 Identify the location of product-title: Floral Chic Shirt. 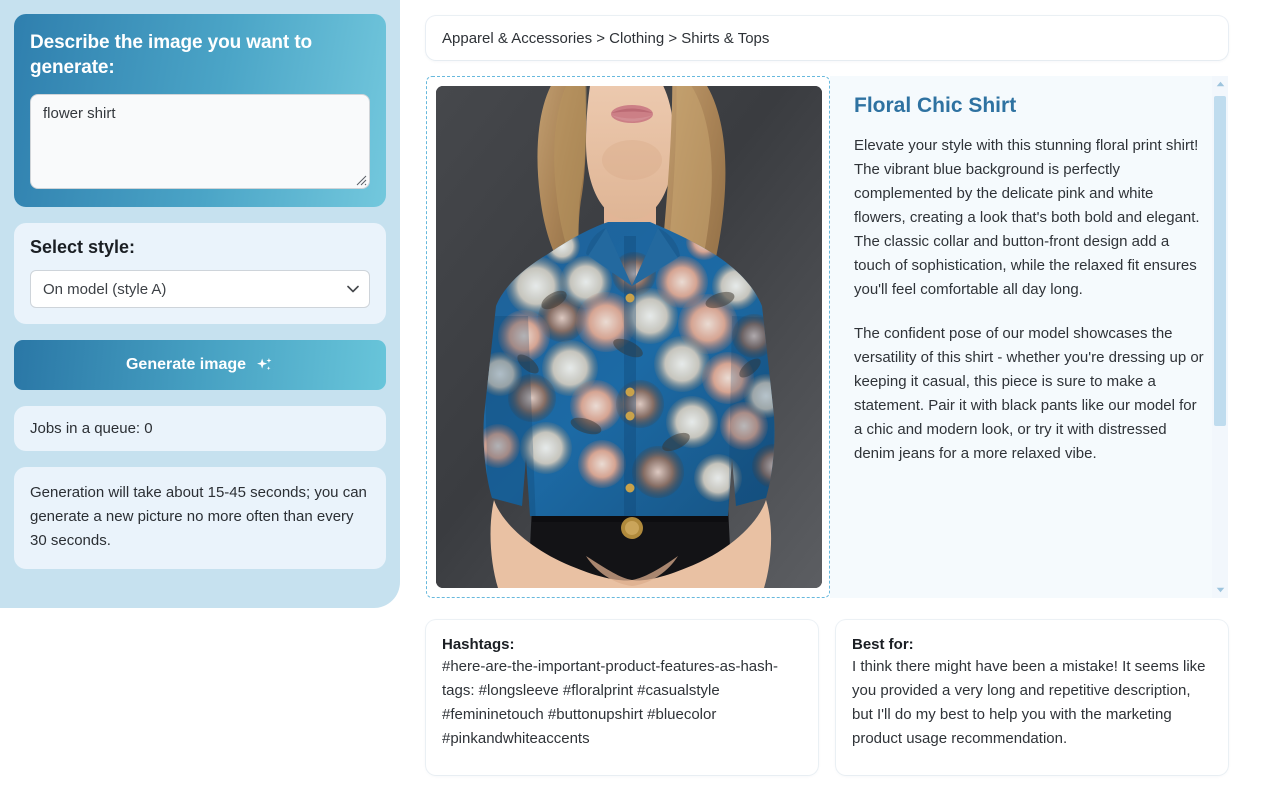
(935, 105).